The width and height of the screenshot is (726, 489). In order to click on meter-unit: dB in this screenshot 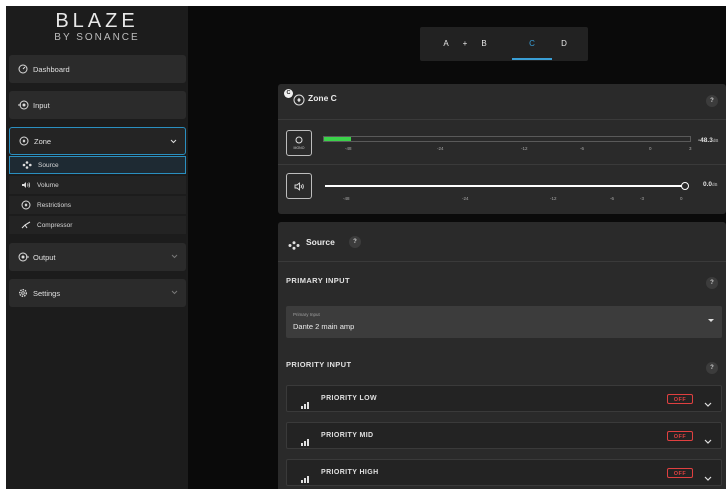, I will do `click(715, 140)`.